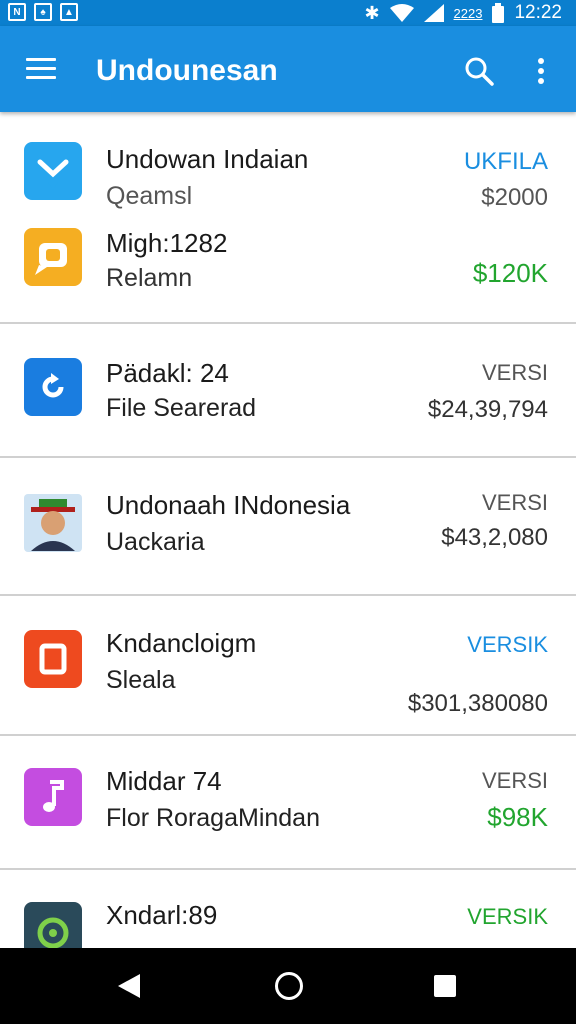 Image resolution: width=576 pixels, height=1024 pixels. I want to click on app-subtitle-text: Relamn, so click(149, 278).